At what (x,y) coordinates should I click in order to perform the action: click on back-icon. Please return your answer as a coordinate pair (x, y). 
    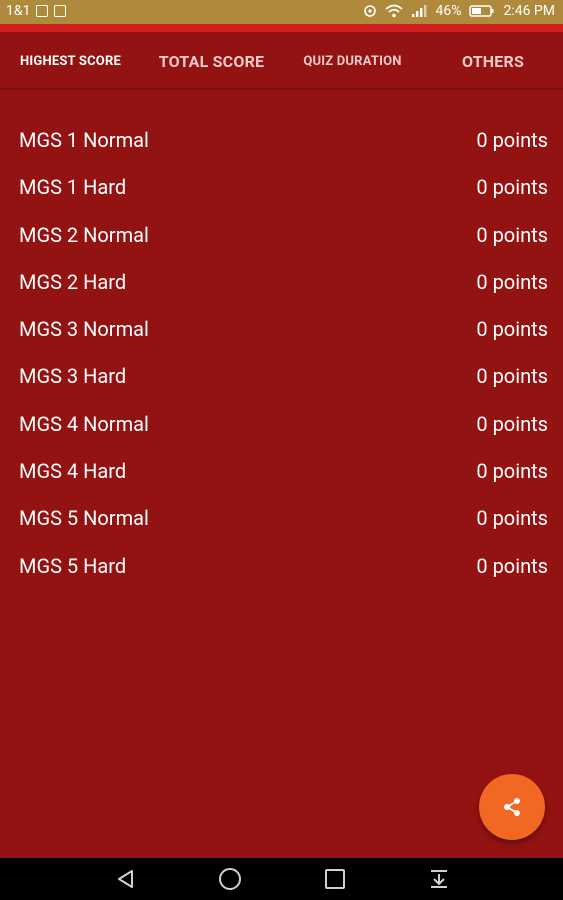
    Looking at the image, I should click on (125, 879).